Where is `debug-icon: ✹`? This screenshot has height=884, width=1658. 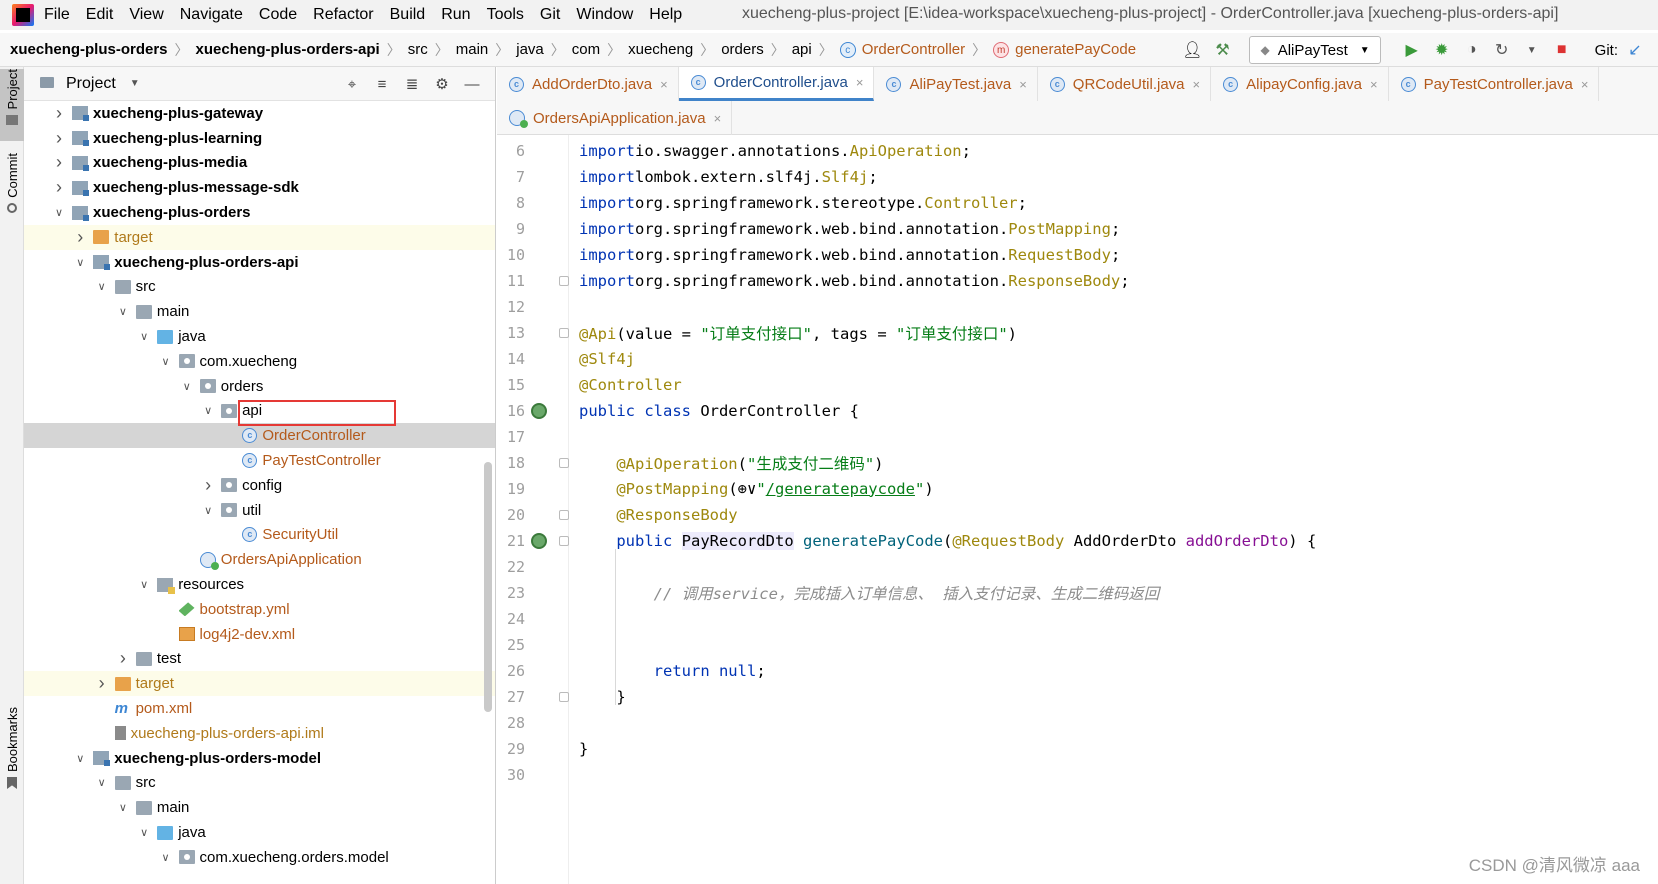 debug-icon: ✹ is located at coordinates (1442, 50).